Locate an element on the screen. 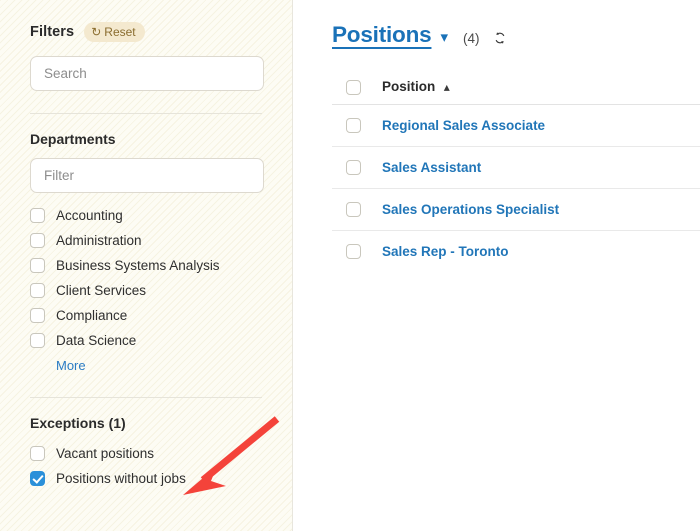 The image size is (700, 531). exception-label-vacant-positions: Vacant positions is located at coordinates (105, 453).